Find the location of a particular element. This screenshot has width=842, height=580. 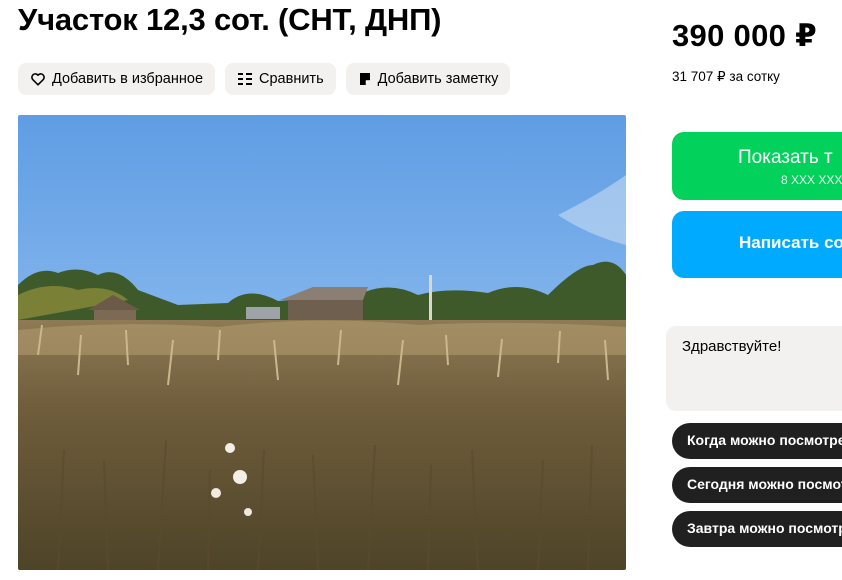

price-per-unit: 31 707 ₽ за сотку is located at coordinates (726, 76).